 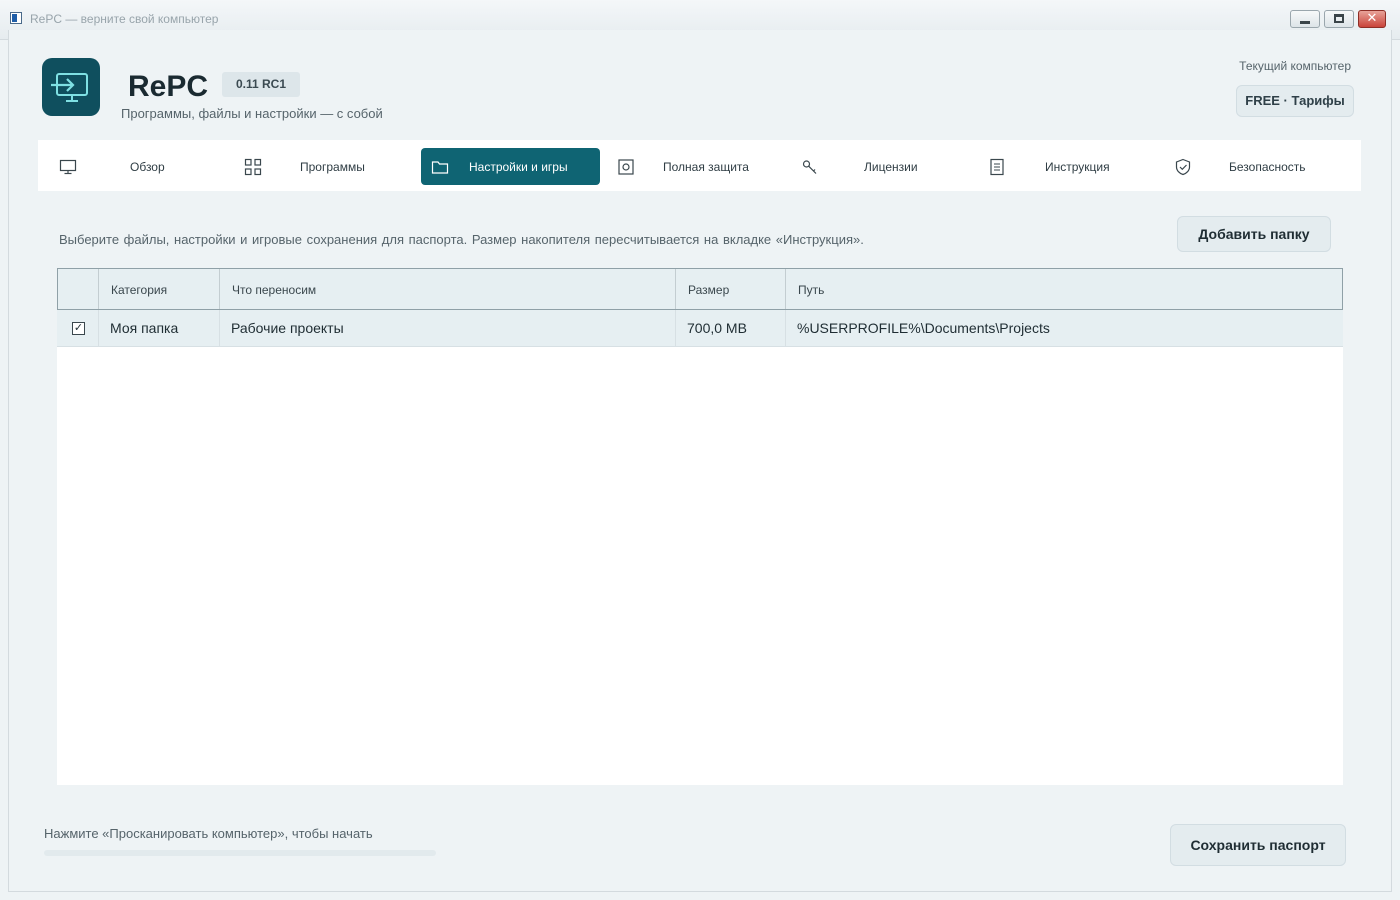 What do you see at coordinates (332, 167) in the screenshot?
I see `tab-label: Программы` at bounding box center [332, 167].